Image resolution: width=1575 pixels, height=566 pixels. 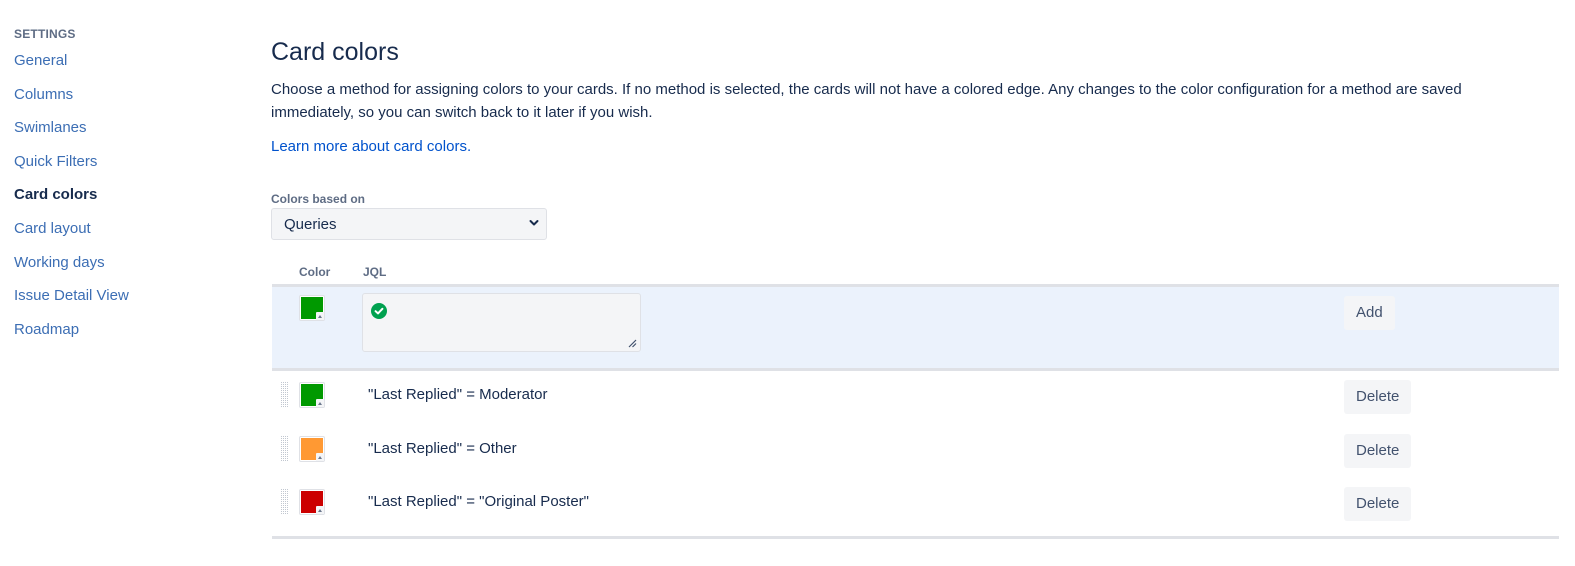 I want to click on column-header-color: Color, so click(x=315, y=272).